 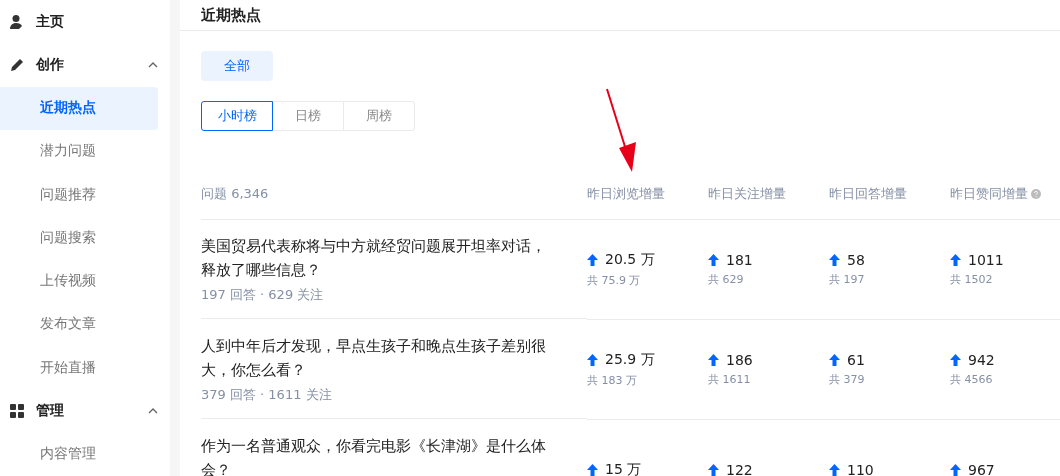 I want to click on metric-total: 共 197, so click(x=847, y=279).